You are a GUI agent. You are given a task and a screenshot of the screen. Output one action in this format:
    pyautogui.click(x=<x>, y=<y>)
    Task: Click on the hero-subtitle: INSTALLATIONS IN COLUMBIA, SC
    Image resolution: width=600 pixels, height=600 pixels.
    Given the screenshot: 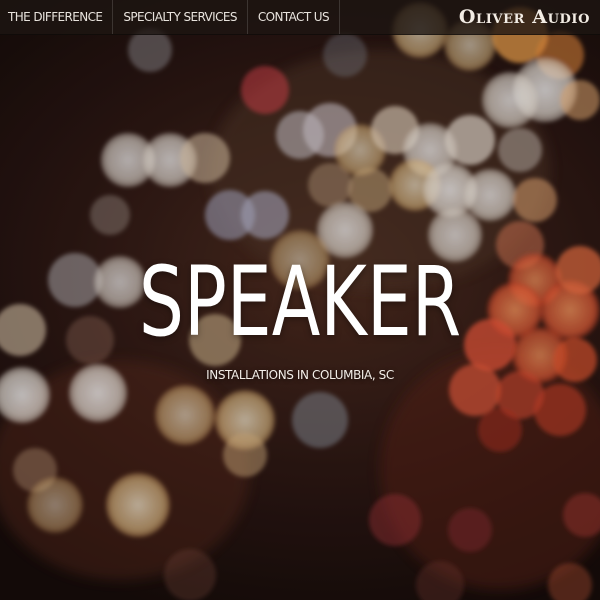 What is the action you would take?
    pyautogui.click(x=300, y=375)
    